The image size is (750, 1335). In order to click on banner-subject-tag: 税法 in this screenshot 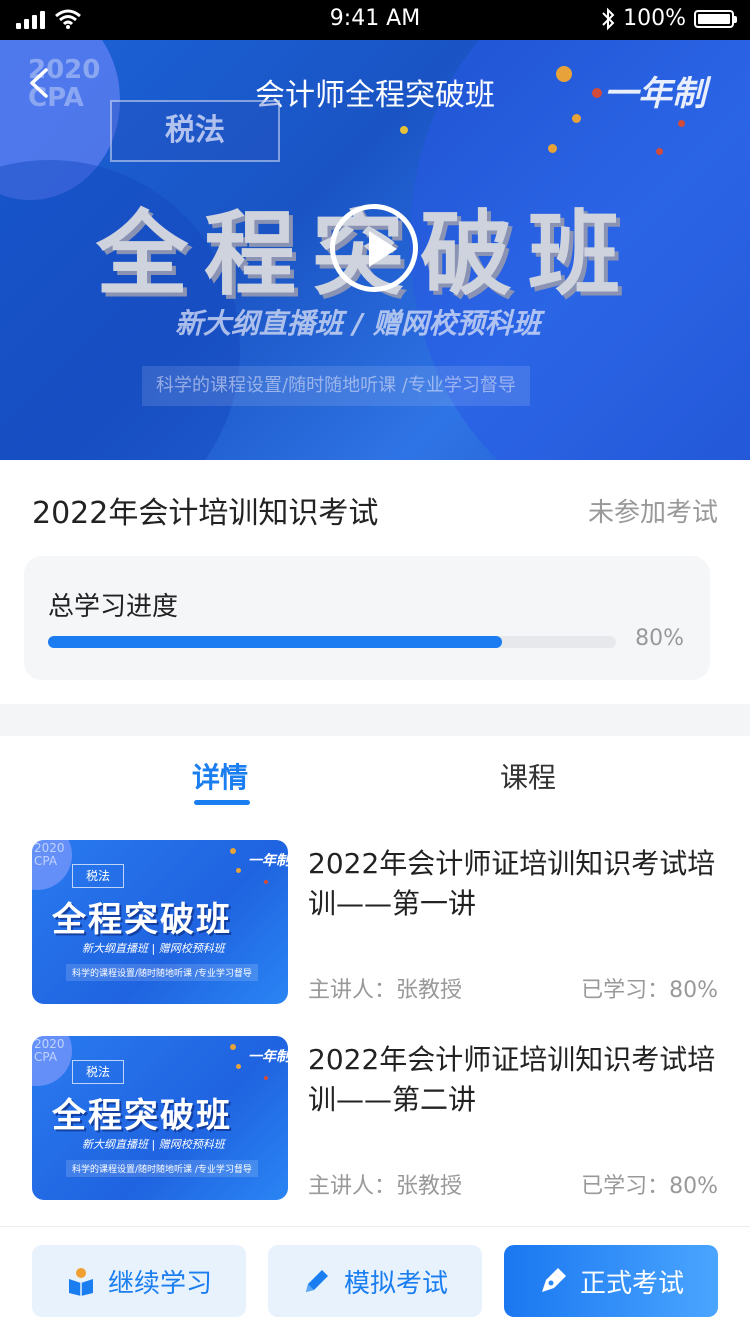, I will do `click(195, 131)`.